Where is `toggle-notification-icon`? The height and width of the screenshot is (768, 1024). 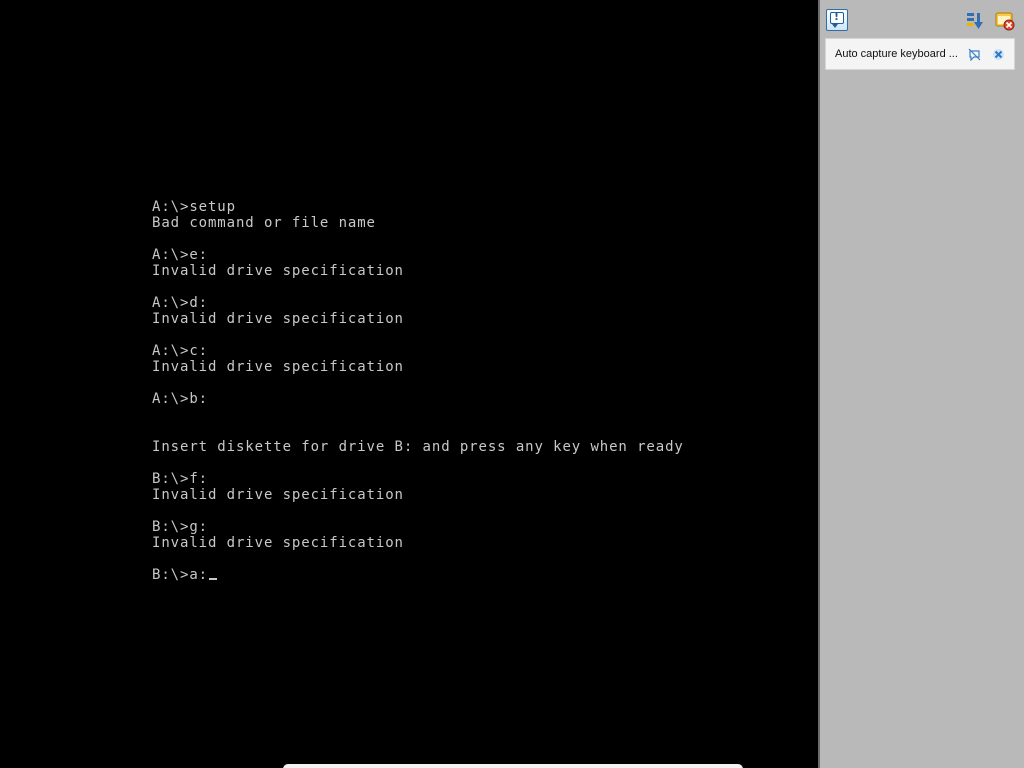
toggle-notification-icon is located at coordinates (974, 54).